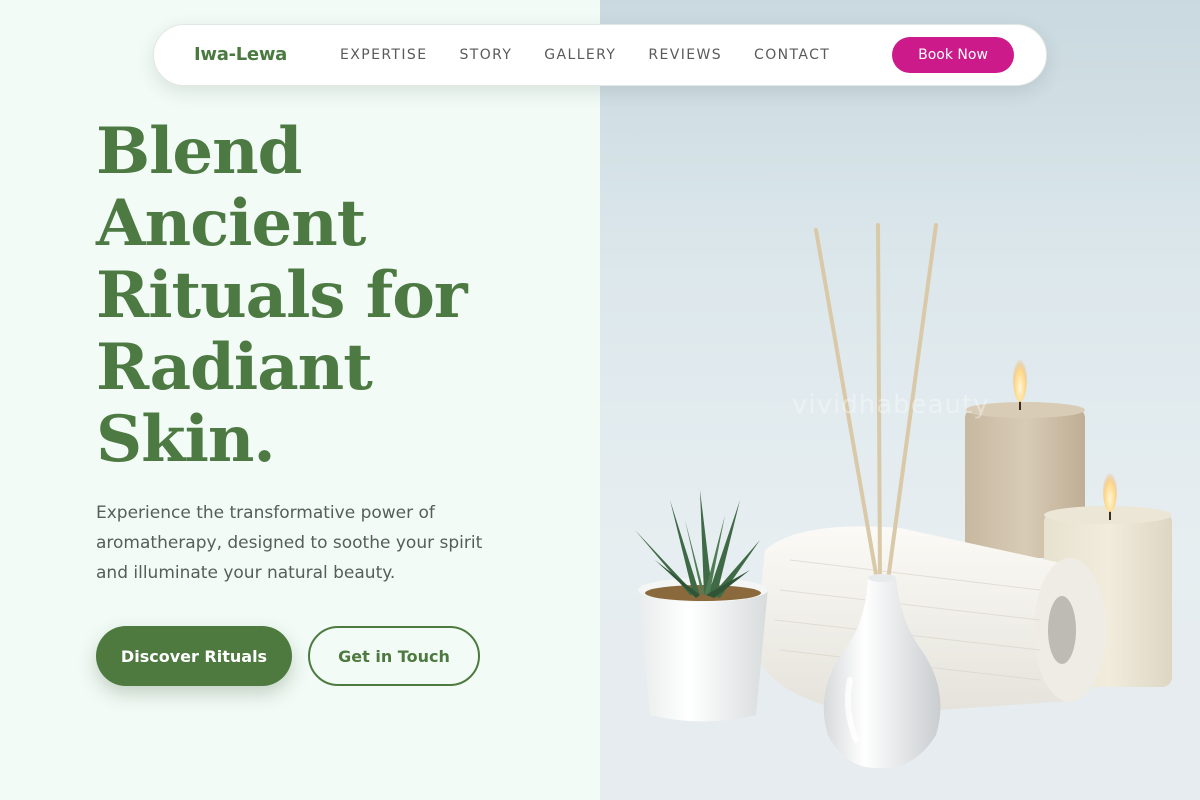 The height and width of the screenshot is (800, 1200). Describe the element at coordinates (282, 295) in the screenshot. I see `hero-title-line: Rituals for` at that location.